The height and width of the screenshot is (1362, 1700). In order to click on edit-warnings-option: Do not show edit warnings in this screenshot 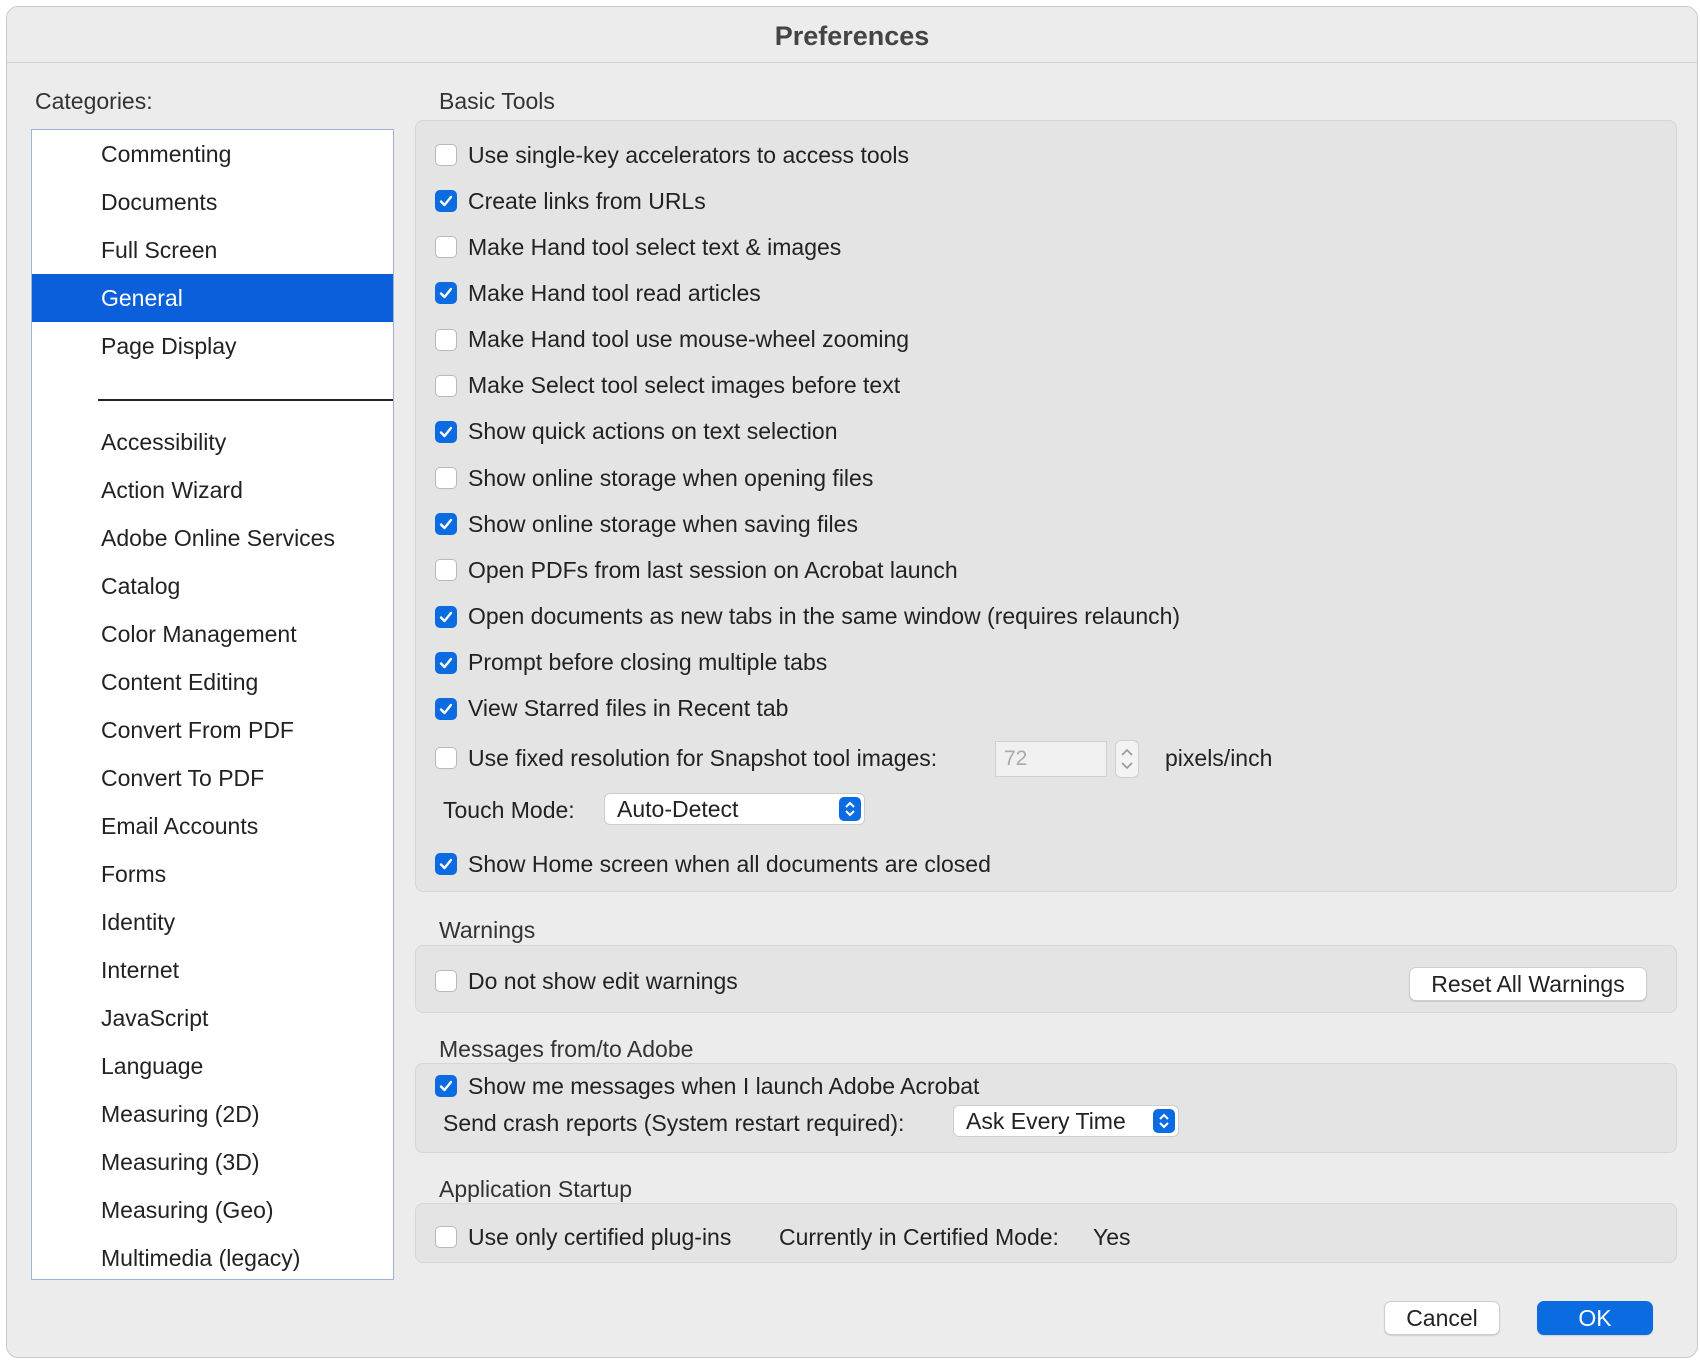, I will do `click(586, 981)`.